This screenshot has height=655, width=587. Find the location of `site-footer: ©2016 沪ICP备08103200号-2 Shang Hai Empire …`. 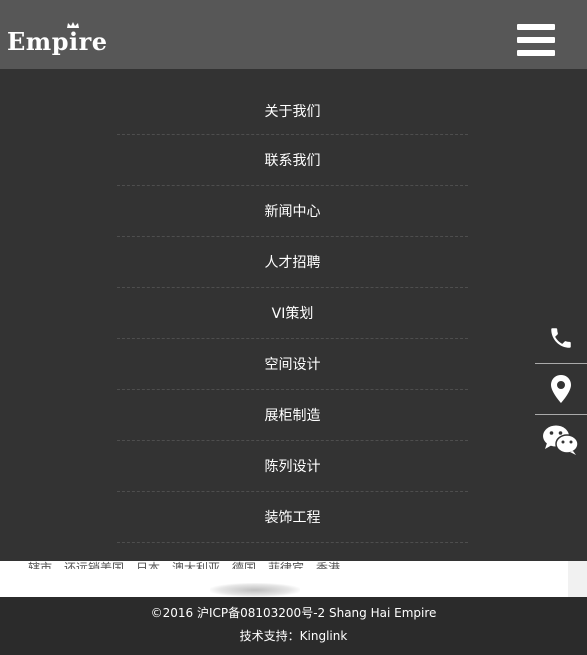

site-footer: ©2016 沪ICP备08103200号-2 Shang Hai Empire … is located at coordinates (293, 626).